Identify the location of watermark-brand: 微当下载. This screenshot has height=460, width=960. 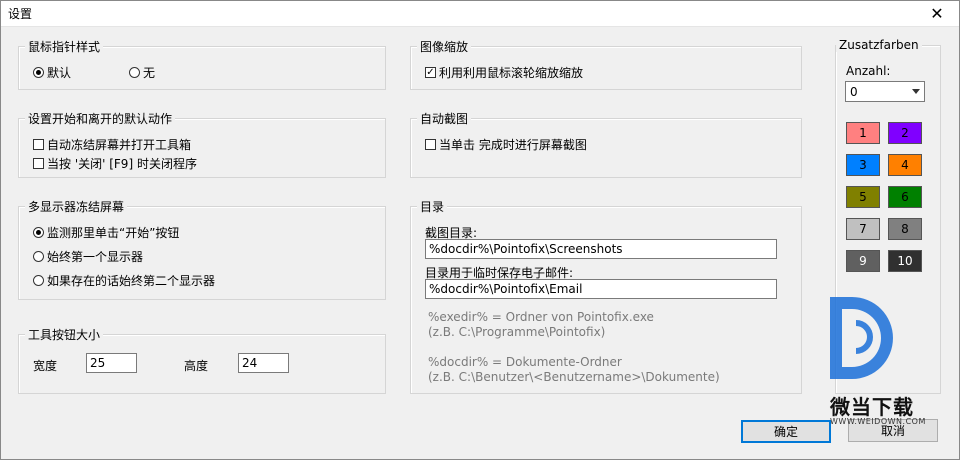
(872, 407).